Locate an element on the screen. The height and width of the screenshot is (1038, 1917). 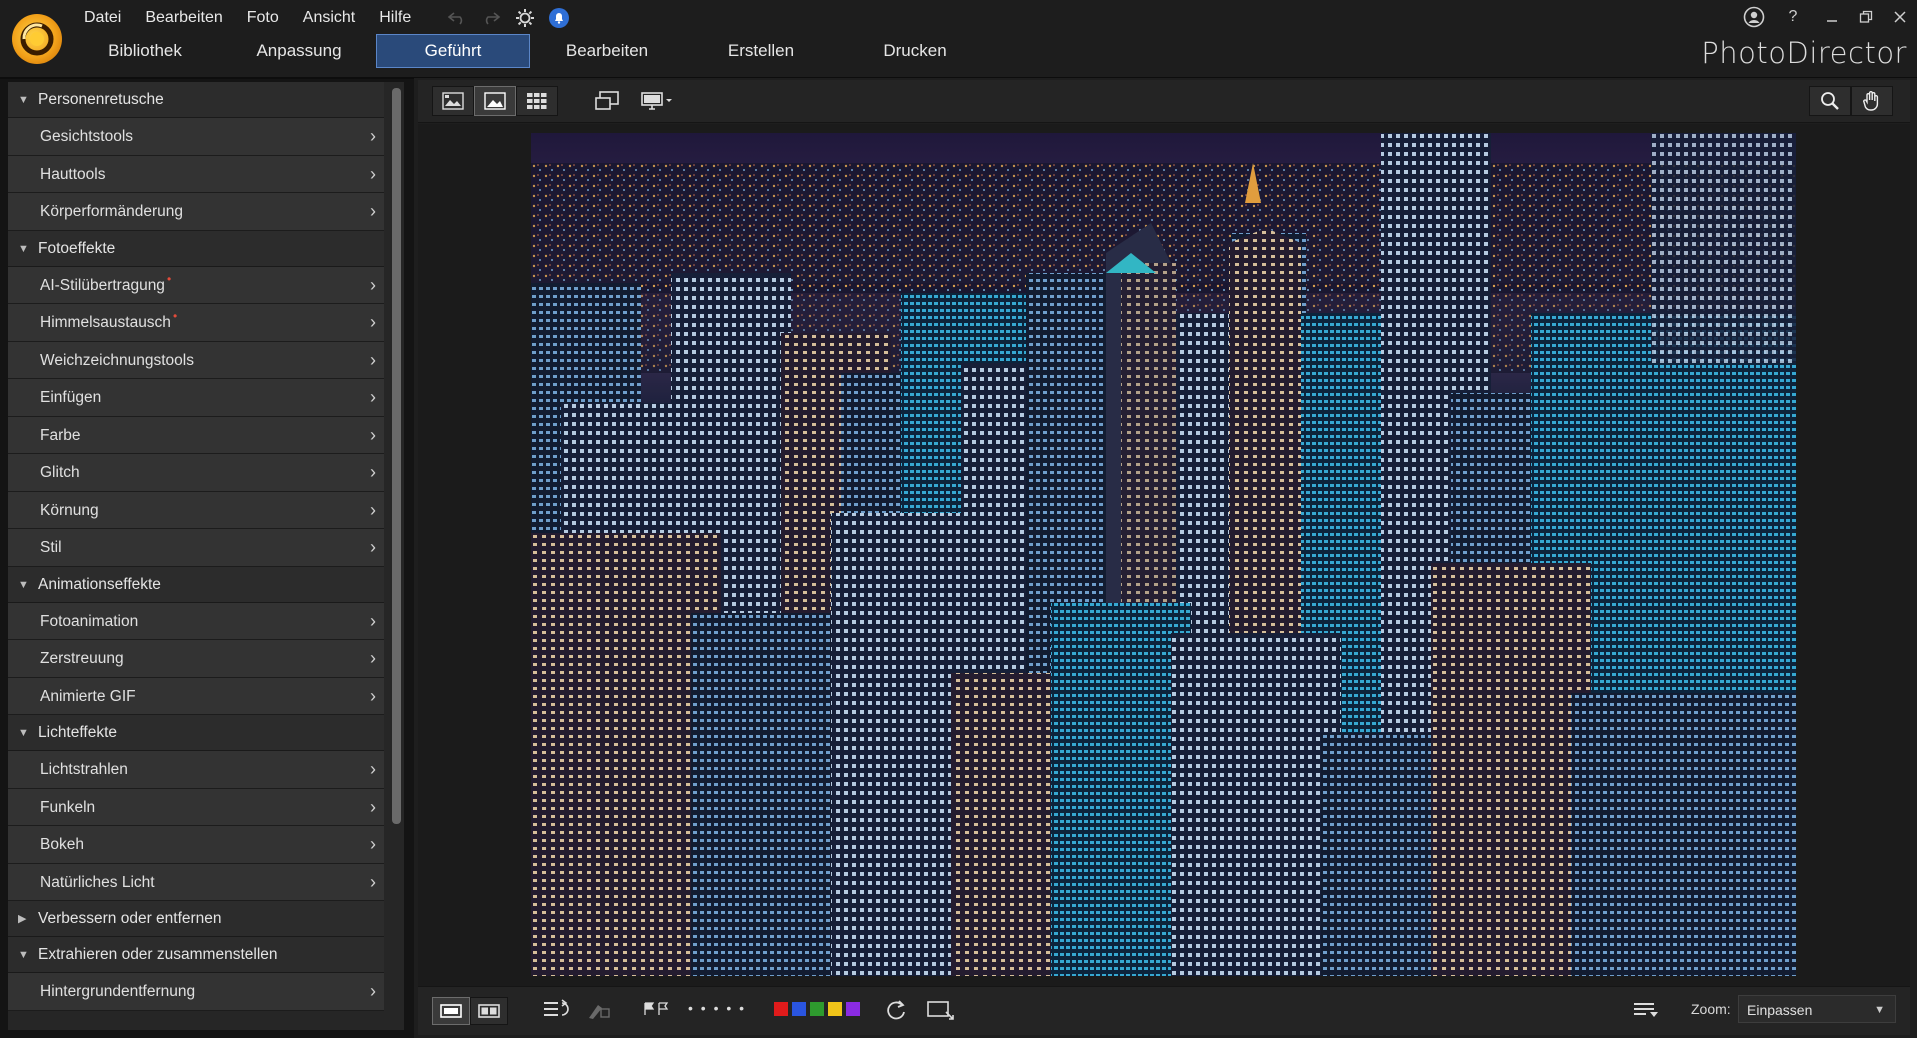
color-label-blue is located at coordinates (799, 1009).